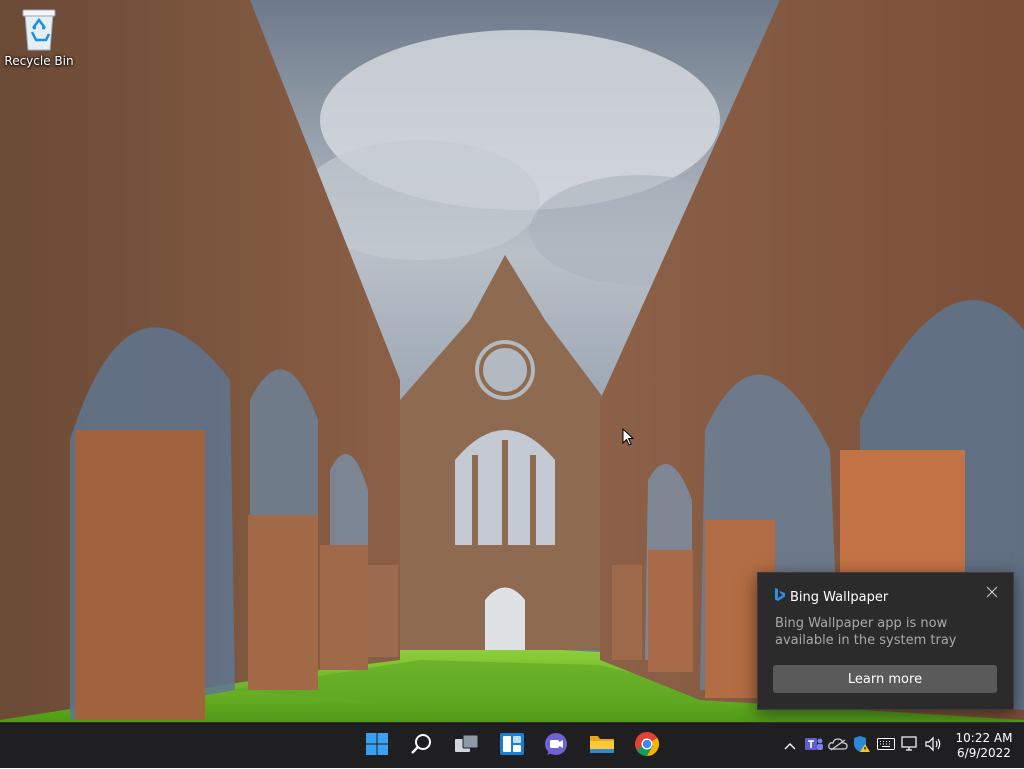 The image size is (1024, 769). What do you see at coordinates (984, 738) in the screenshot?
I see `clock-time: 10:22 AM` at bounding box center [984, 738].